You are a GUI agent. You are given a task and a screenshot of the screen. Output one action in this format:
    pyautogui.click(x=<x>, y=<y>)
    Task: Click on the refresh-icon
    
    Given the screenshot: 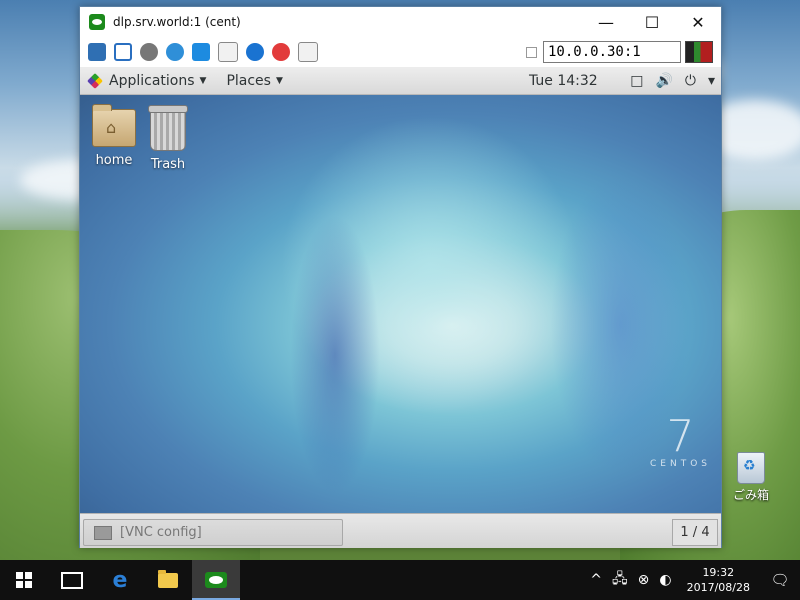 What is the action you would take?
    pyautogui.click(x=175, y=52)
    